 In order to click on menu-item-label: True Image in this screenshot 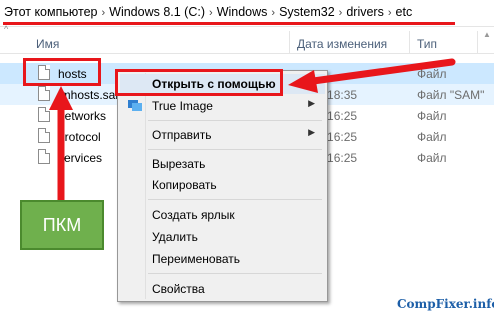, I will do `click(182, 106)`.